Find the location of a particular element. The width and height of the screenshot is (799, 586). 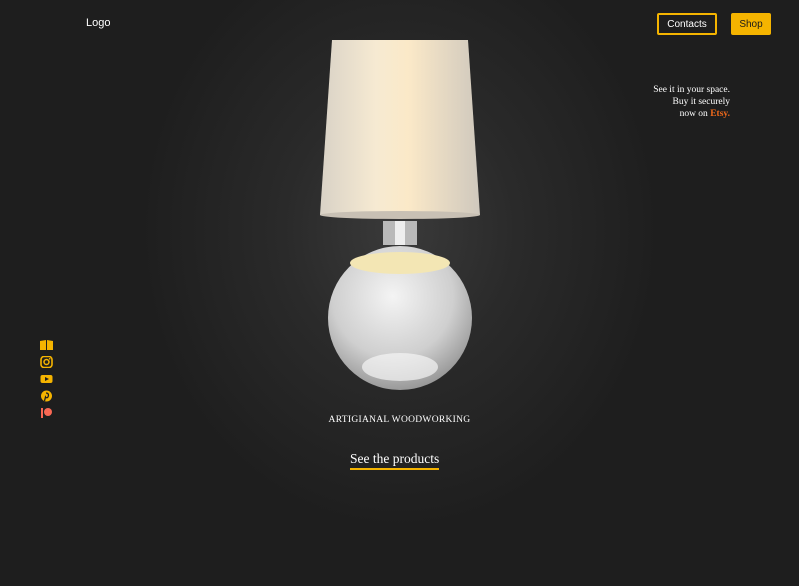

lamp-image is located at coordinates (400, 215).